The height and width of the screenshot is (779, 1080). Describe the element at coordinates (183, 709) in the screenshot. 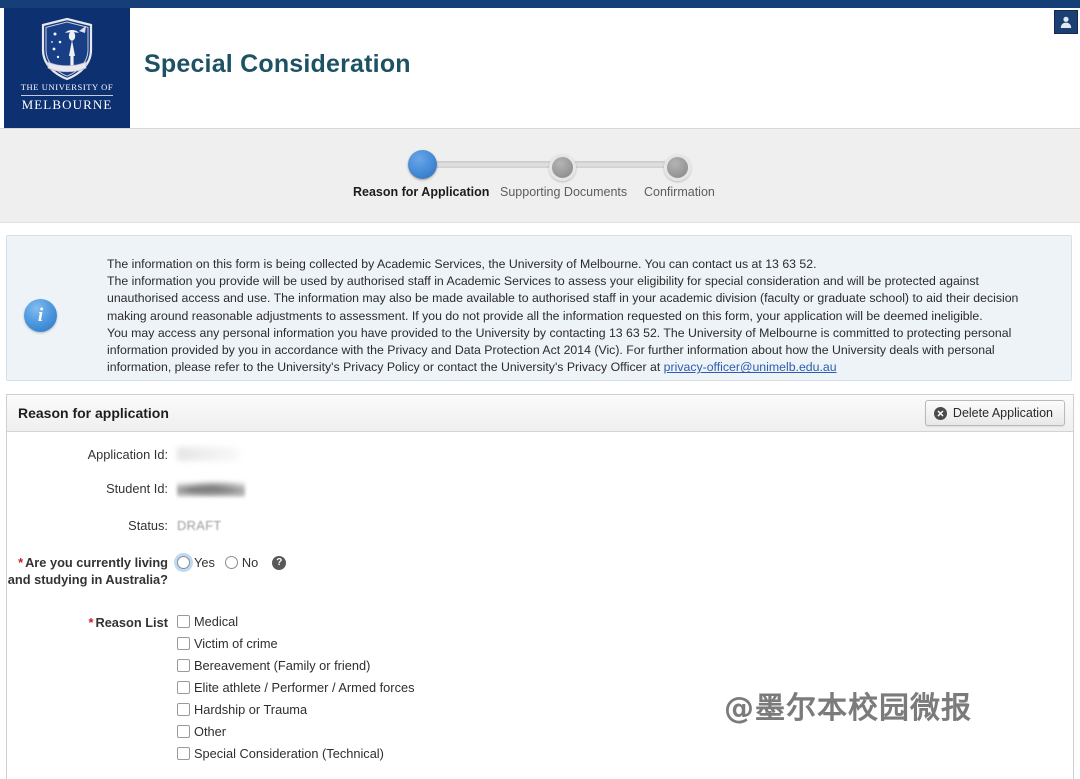

I see `checkbox-hardship-or-trauma` at that location.